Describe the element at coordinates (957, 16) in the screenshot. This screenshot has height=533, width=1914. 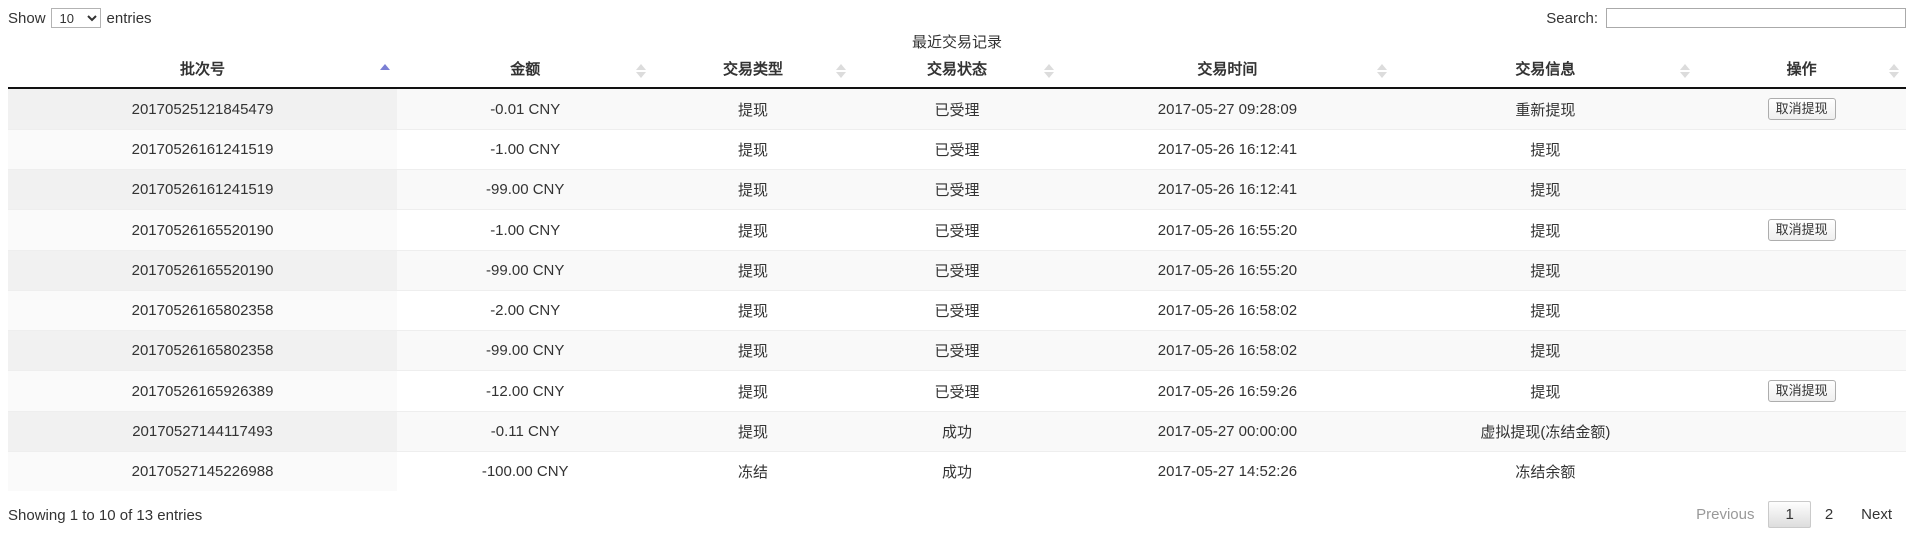
I see `table-controls-bar: Show 102550100 entries Search:` at that location.